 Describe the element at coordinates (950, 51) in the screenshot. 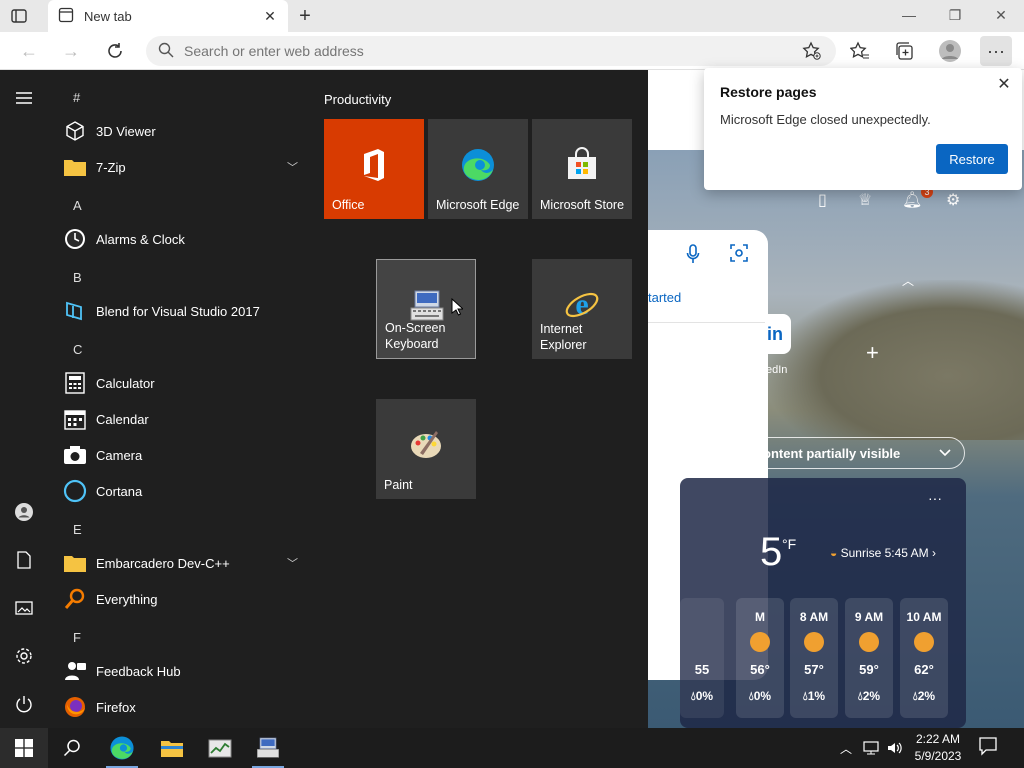

I see `profile-avatar-icon` at that location.